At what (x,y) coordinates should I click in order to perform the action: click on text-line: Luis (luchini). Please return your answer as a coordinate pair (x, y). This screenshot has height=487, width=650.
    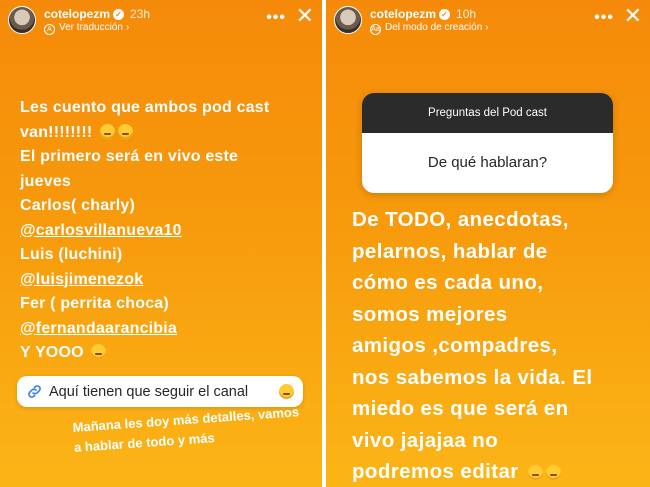
    Looking at the image, I should click on (71, 254).